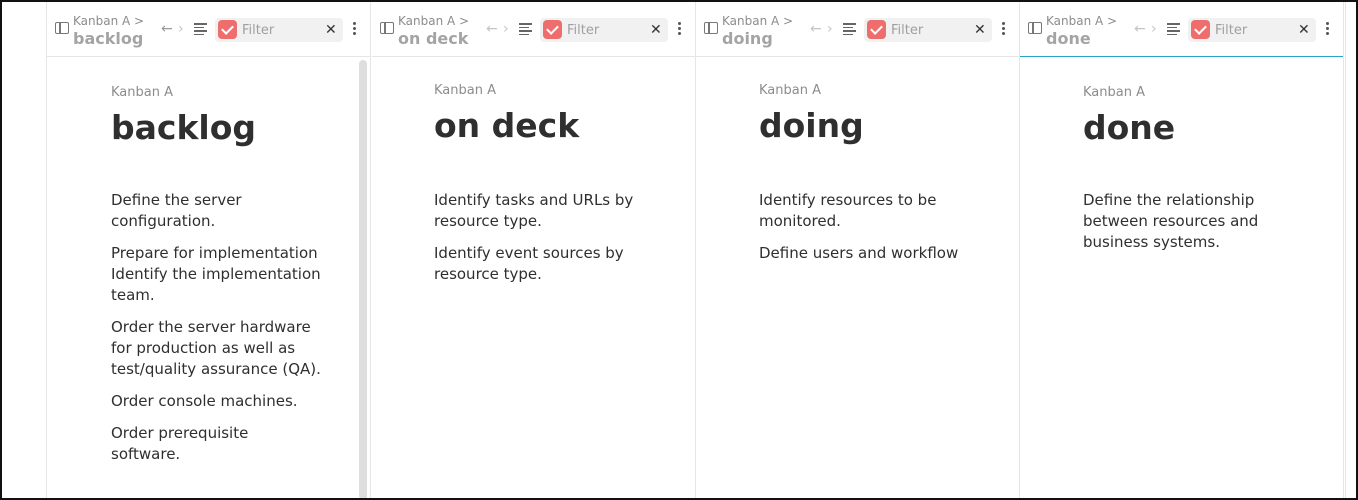 This screenshot has height=500, width=1358. What do you see at coordinates (1181, 29) in the screenshot?
I see `pane-header: Kanban A > done ← › ✕` at bounding box center [1181, 29].